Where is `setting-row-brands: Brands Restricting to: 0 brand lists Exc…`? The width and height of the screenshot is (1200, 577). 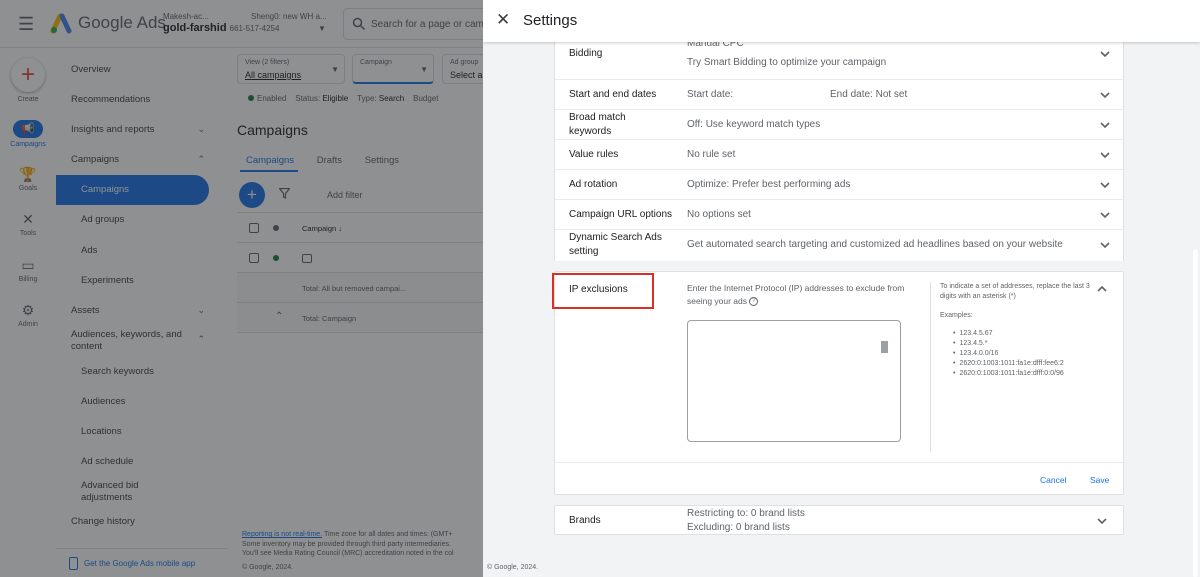
setting-row-brands: Brands Restricting to: 0 brand lists Exc… is located at coordinates (839, 520).